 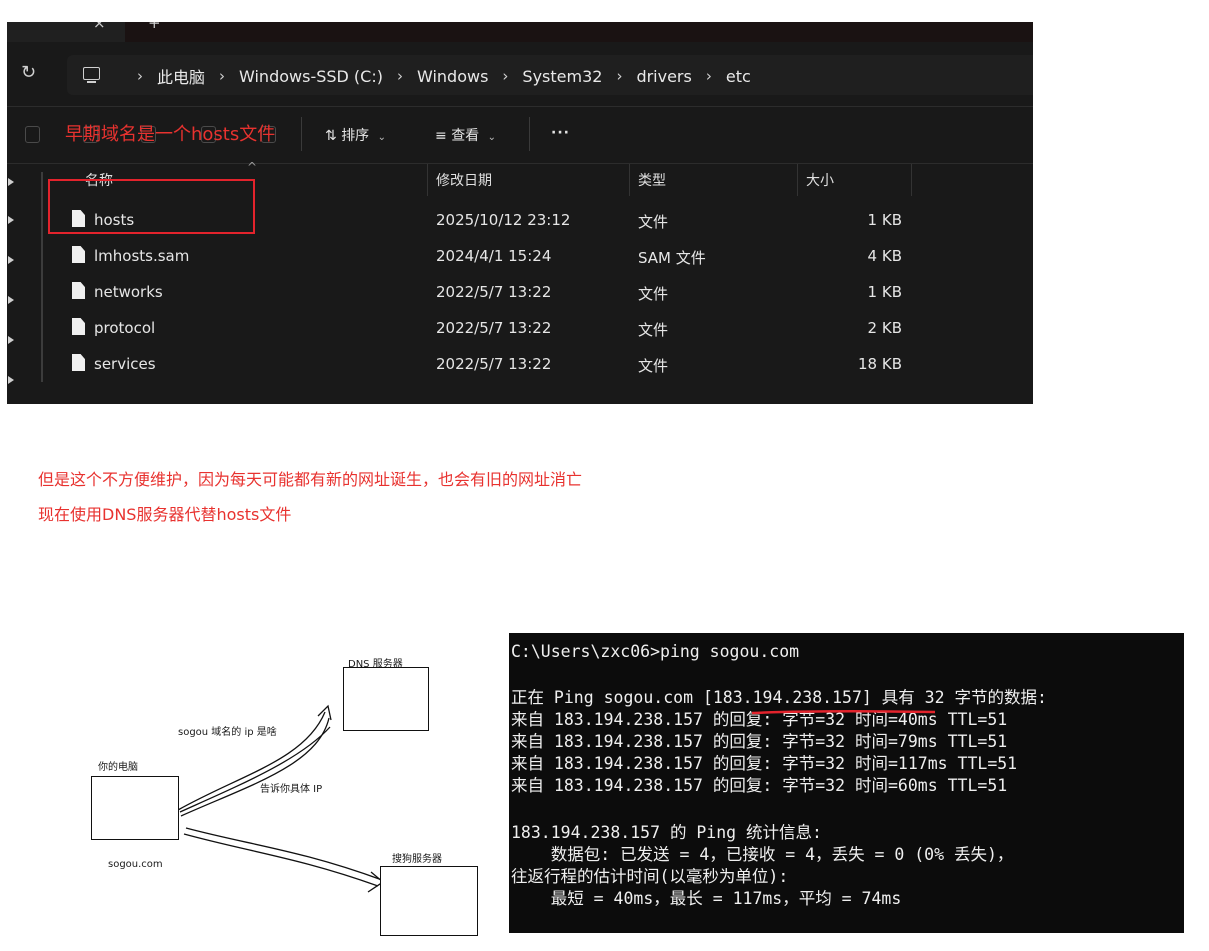 I want to click on file-size: 4 KB, so click(x=884, y=256).